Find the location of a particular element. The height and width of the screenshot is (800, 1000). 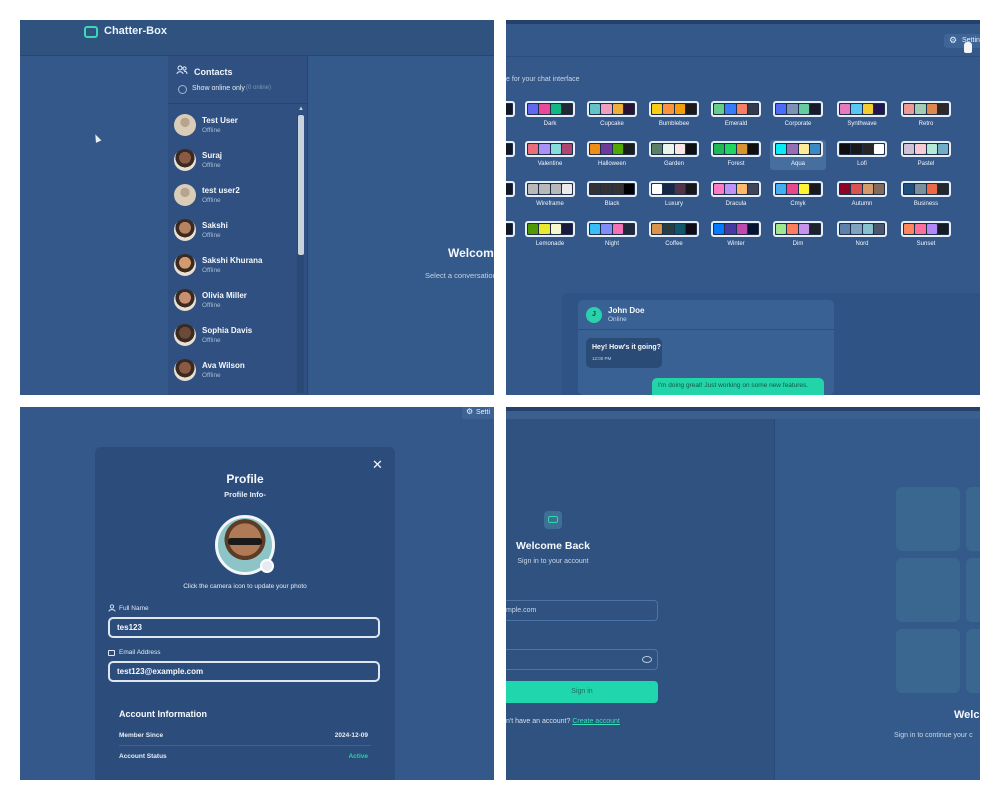

create-account-link: Create account is located at coordinates (595, 721).